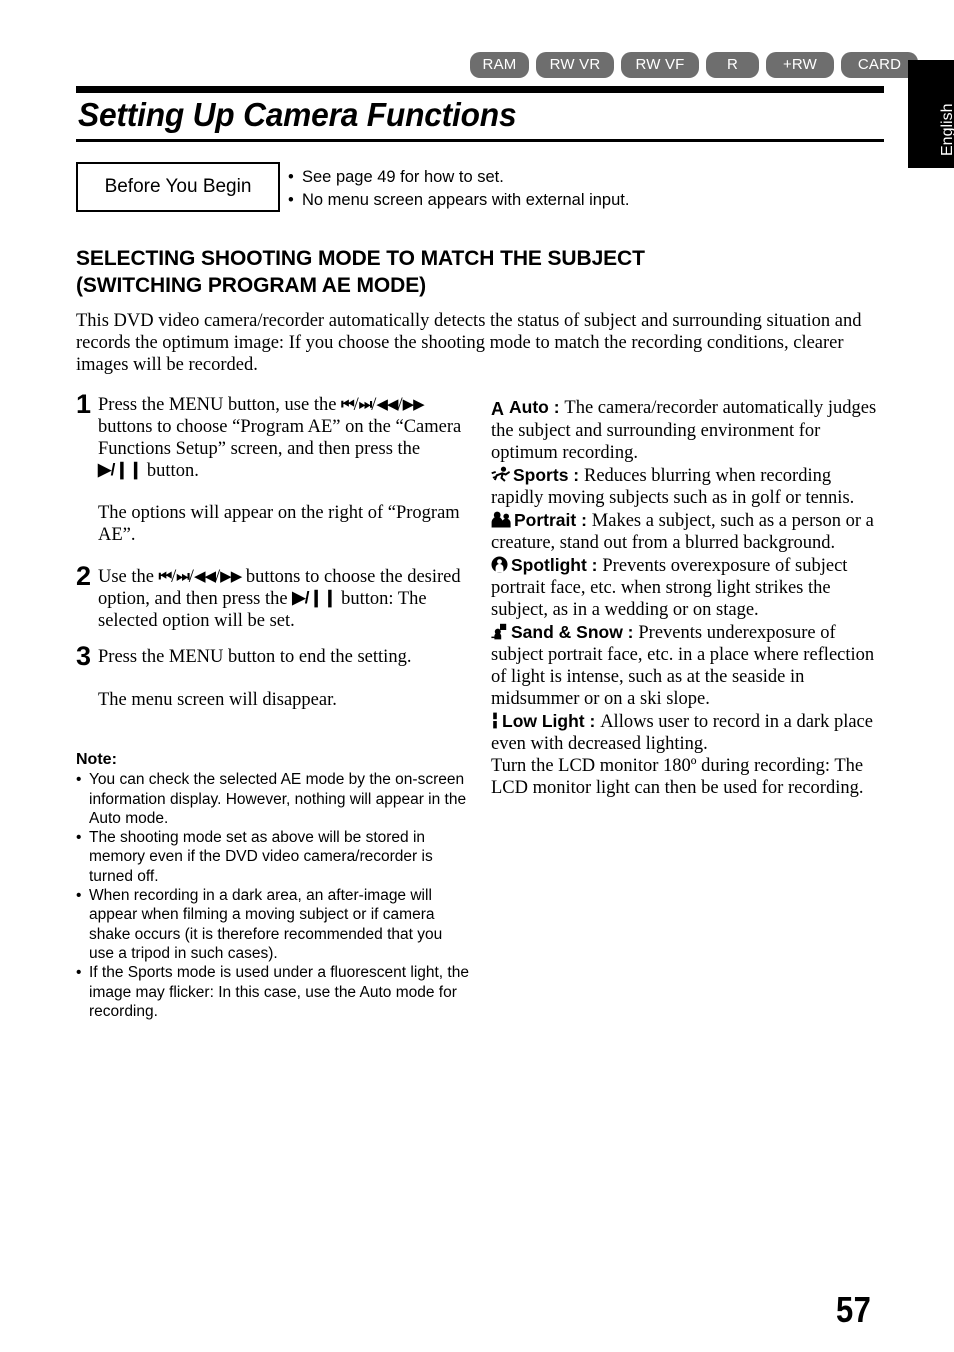 Image resolution: width=954 pixels, height=1352 pixels. I want to click on note-title: Note:, so click(273, 759).